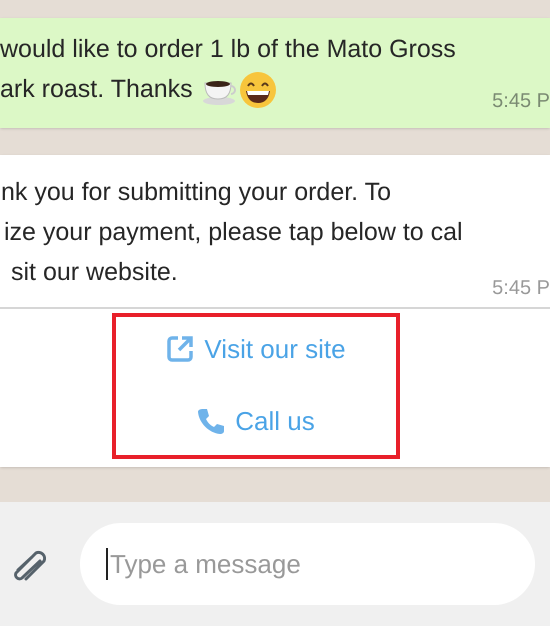  What do you see at coordinates (228, 50) in the screenshot?
I see `message-text: would like to order 1 lb of the Mato Gross` at bounding box center [228, 50].